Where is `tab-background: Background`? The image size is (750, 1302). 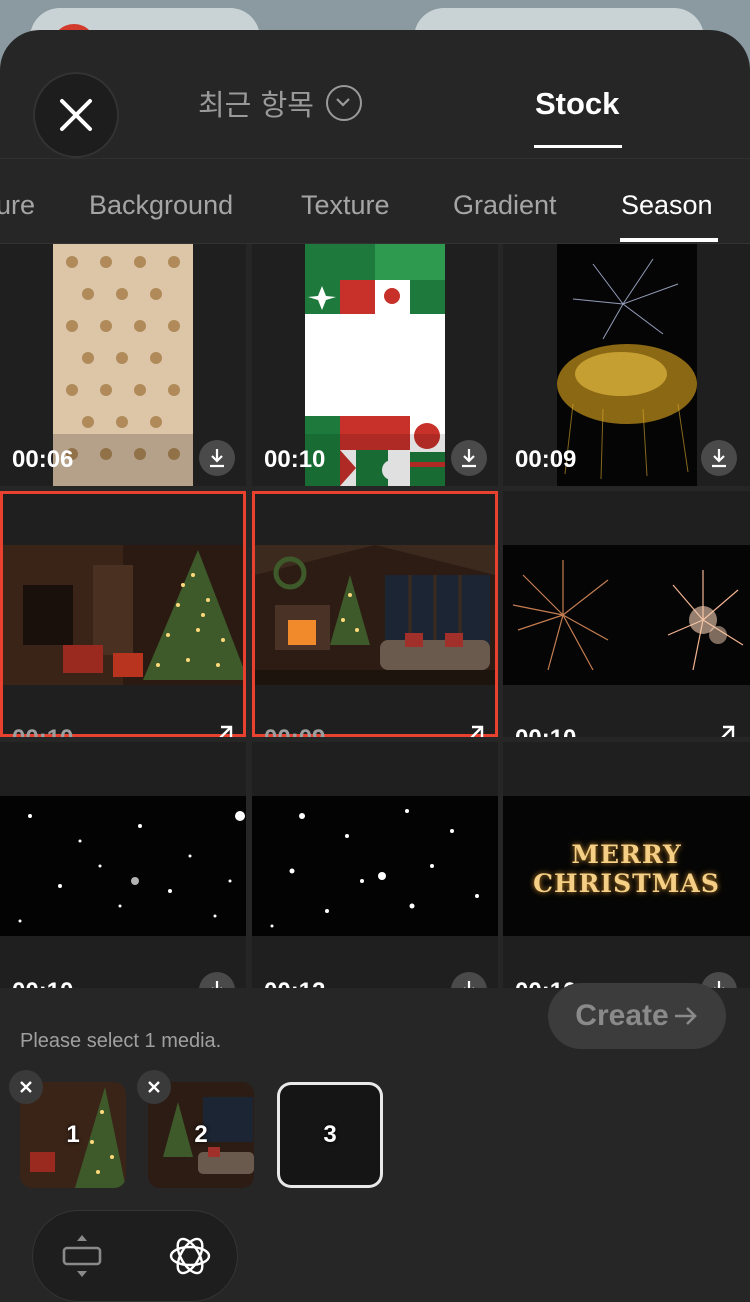
tab-background: Background is located at coordinates (161, 205).